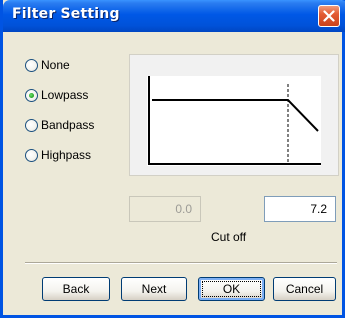 The image size is (345, 318). I want to click on separator-line, so click(181, 263).